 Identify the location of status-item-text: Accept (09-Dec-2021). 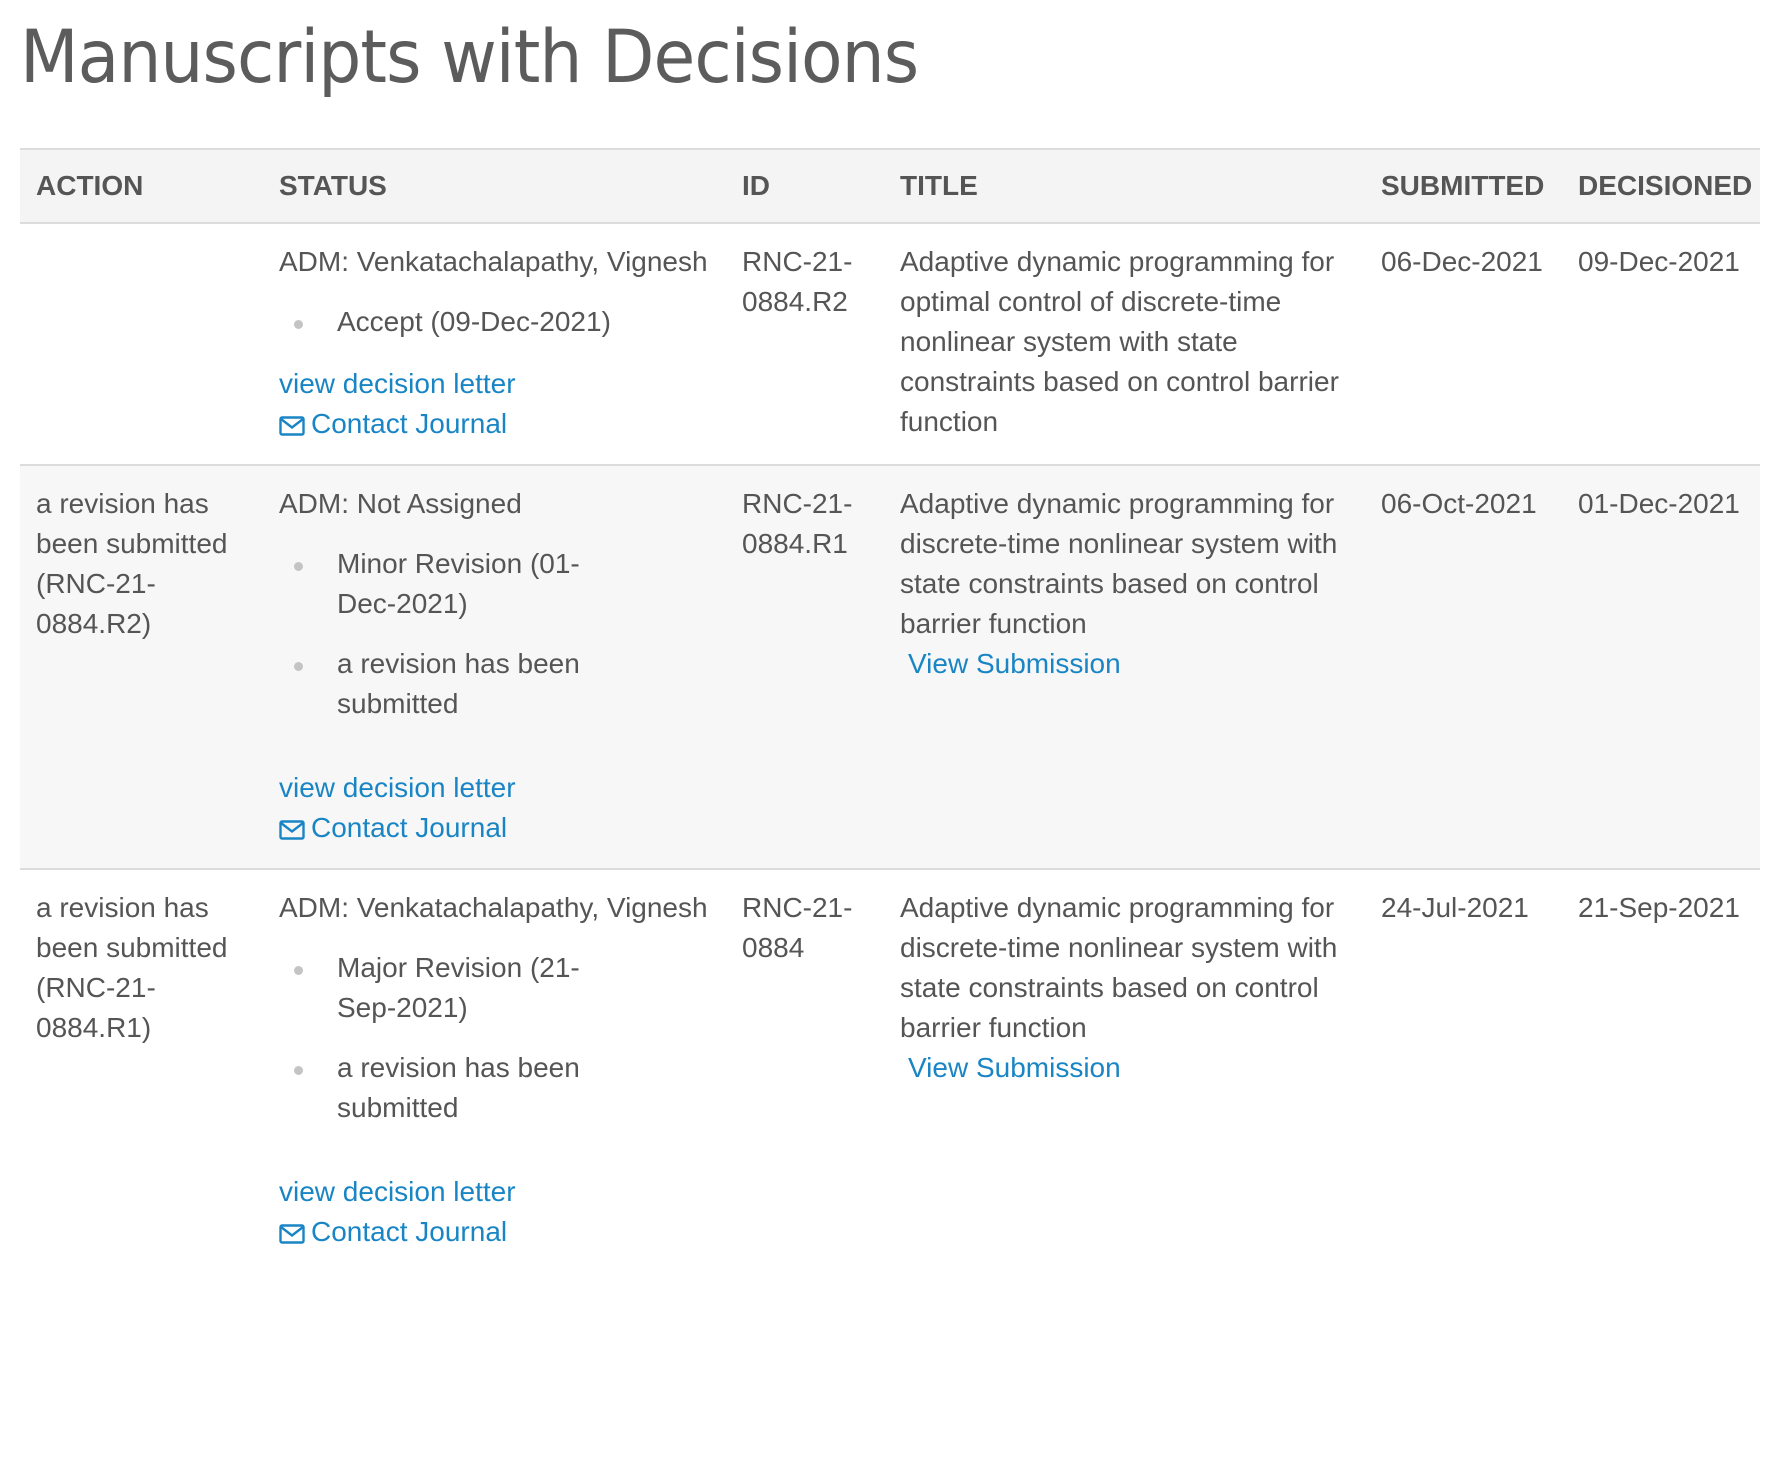
(474, 321).